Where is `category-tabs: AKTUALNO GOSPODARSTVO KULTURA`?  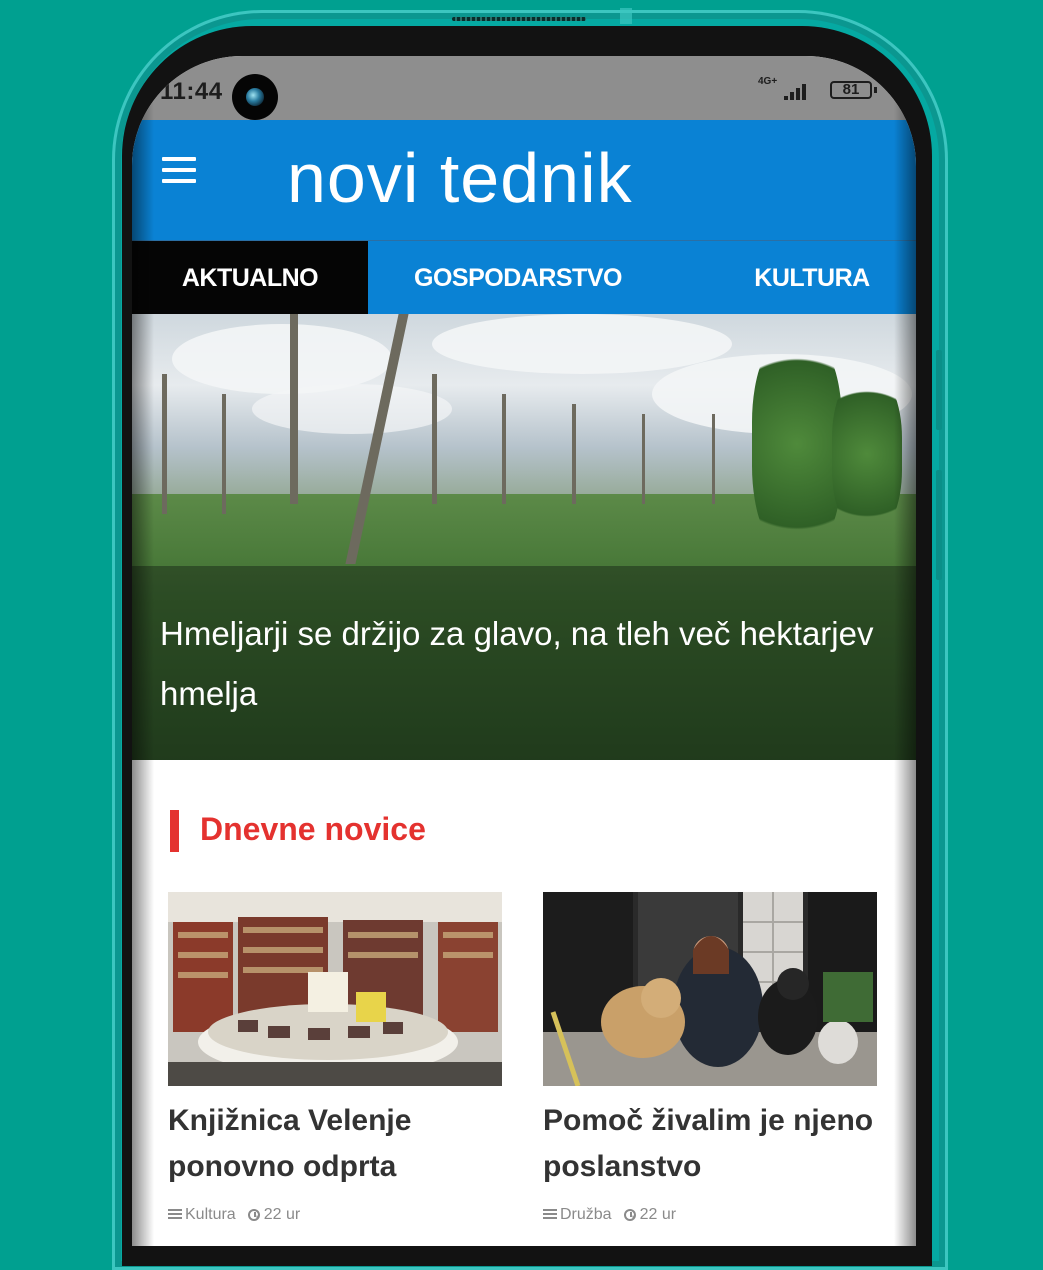 category-tabs: AKTUALNO GOSPODARSTVO KULTURA is located at coordinates (524, 277).